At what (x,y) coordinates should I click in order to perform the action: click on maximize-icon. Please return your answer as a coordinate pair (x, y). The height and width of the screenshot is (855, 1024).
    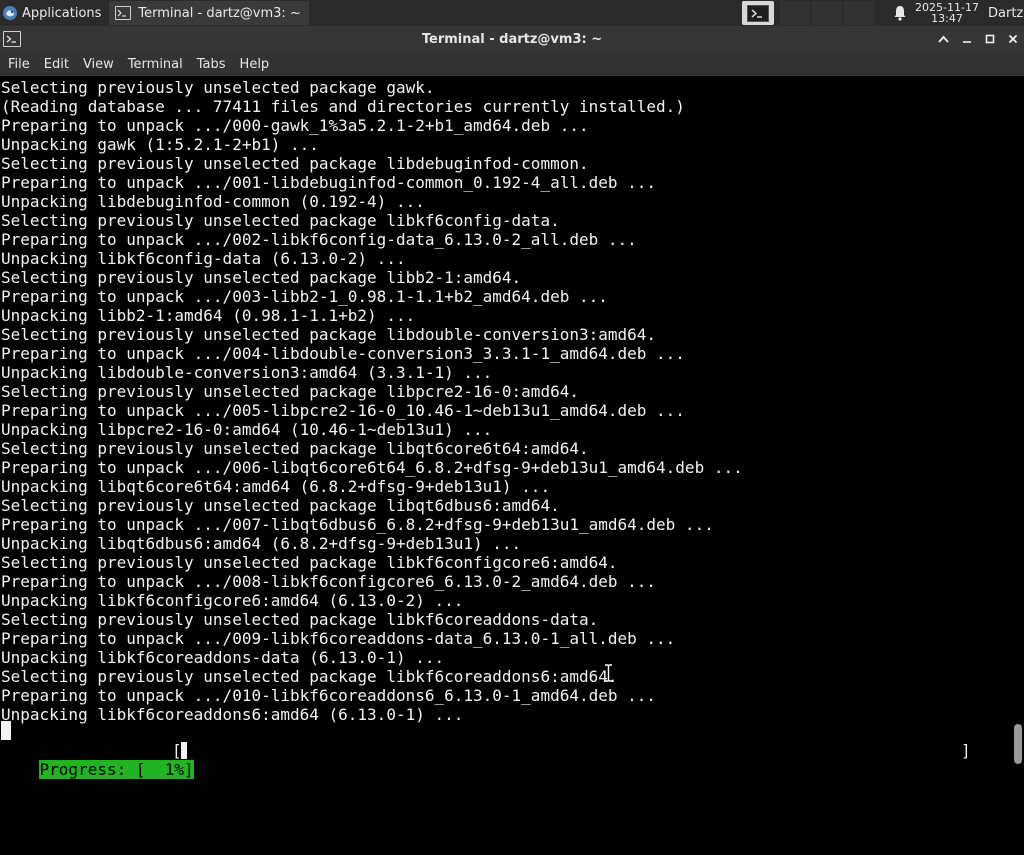
    Looking at the image, I should click on (989, 39).